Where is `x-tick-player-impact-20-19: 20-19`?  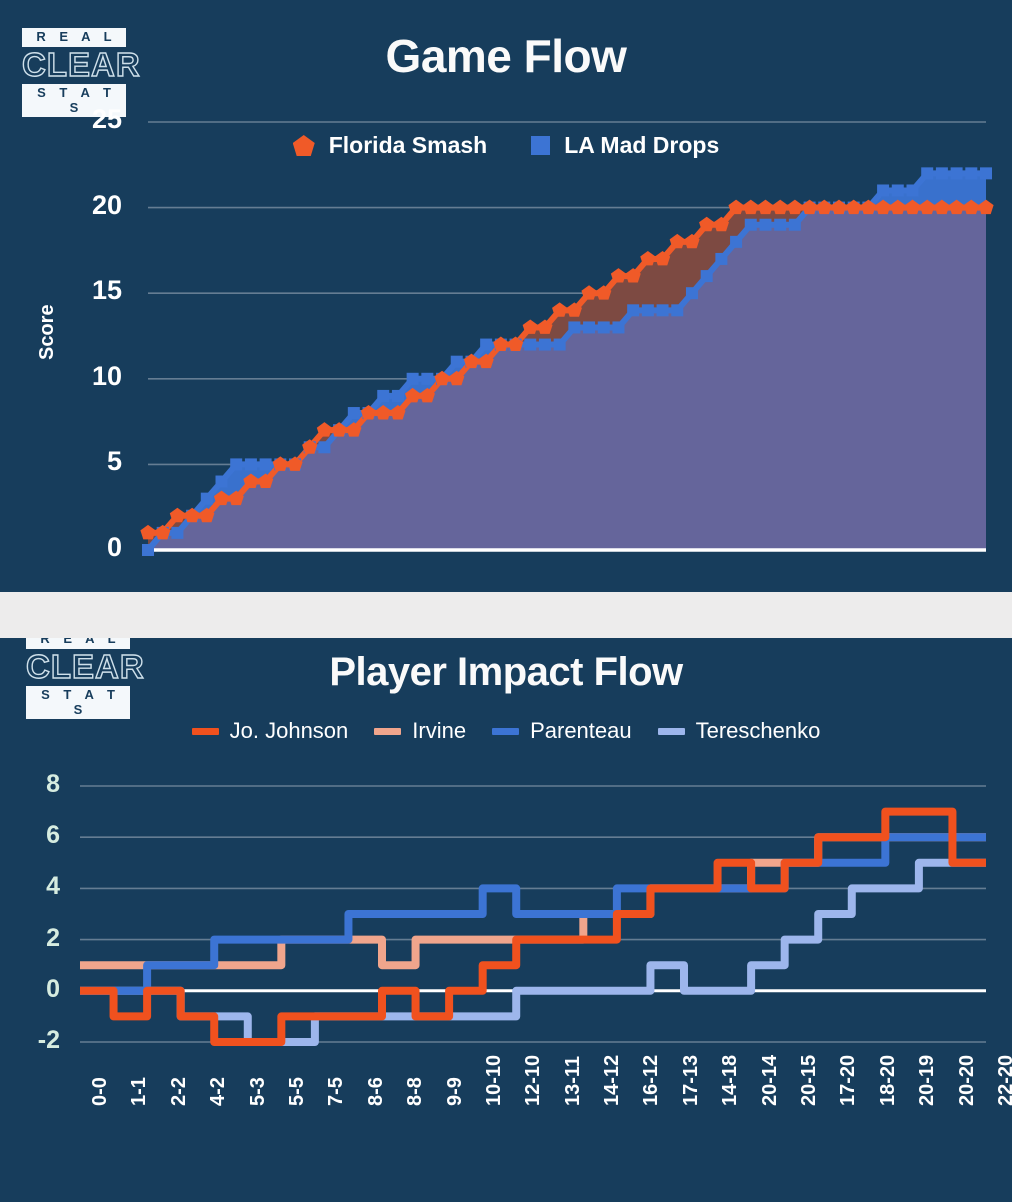
x-tick-player-impact-20-19: 20-19 is located at coordinates (927, 1080).